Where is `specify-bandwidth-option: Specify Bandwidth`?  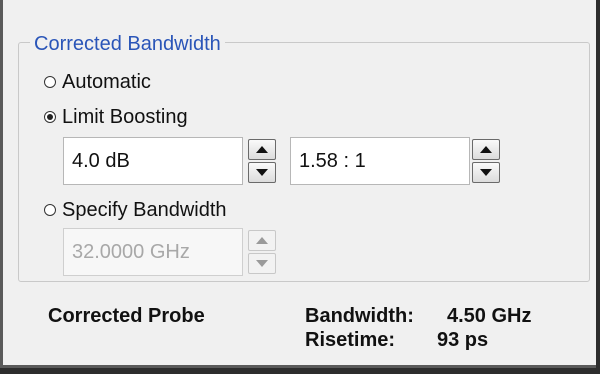 specify-bandwidth-option: Specify Bandwidth is located at coordinates (135, 210).